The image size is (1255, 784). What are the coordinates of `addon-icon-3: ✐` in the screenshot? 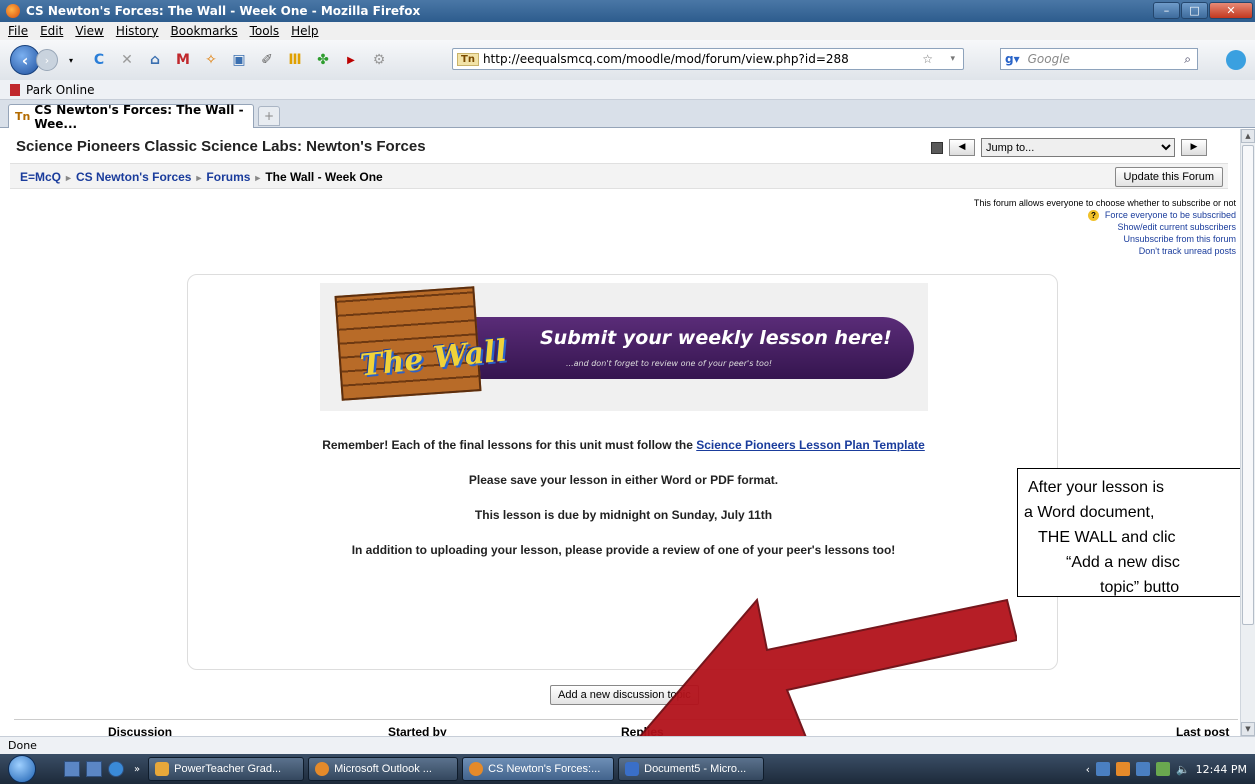 It's located at (267, 60).